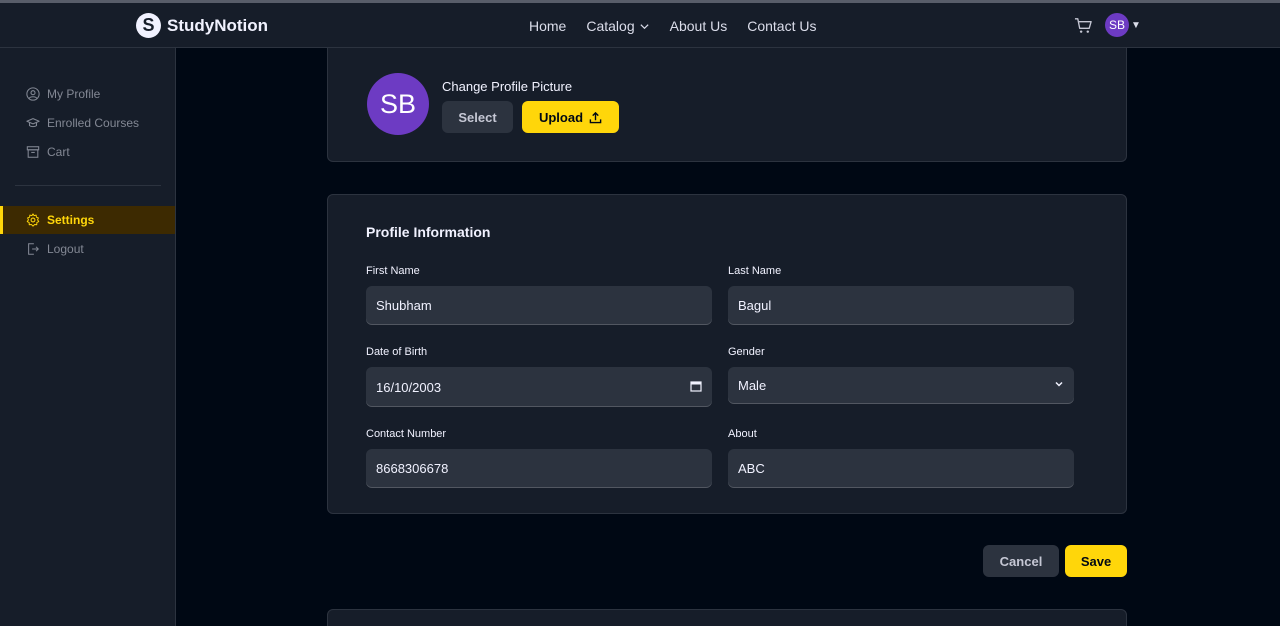 The image size is (1280, 626). What do you see at coordinates (901, 385) in the screenshot?
I see `gender-select: Male` at bounding box center [901, 385].